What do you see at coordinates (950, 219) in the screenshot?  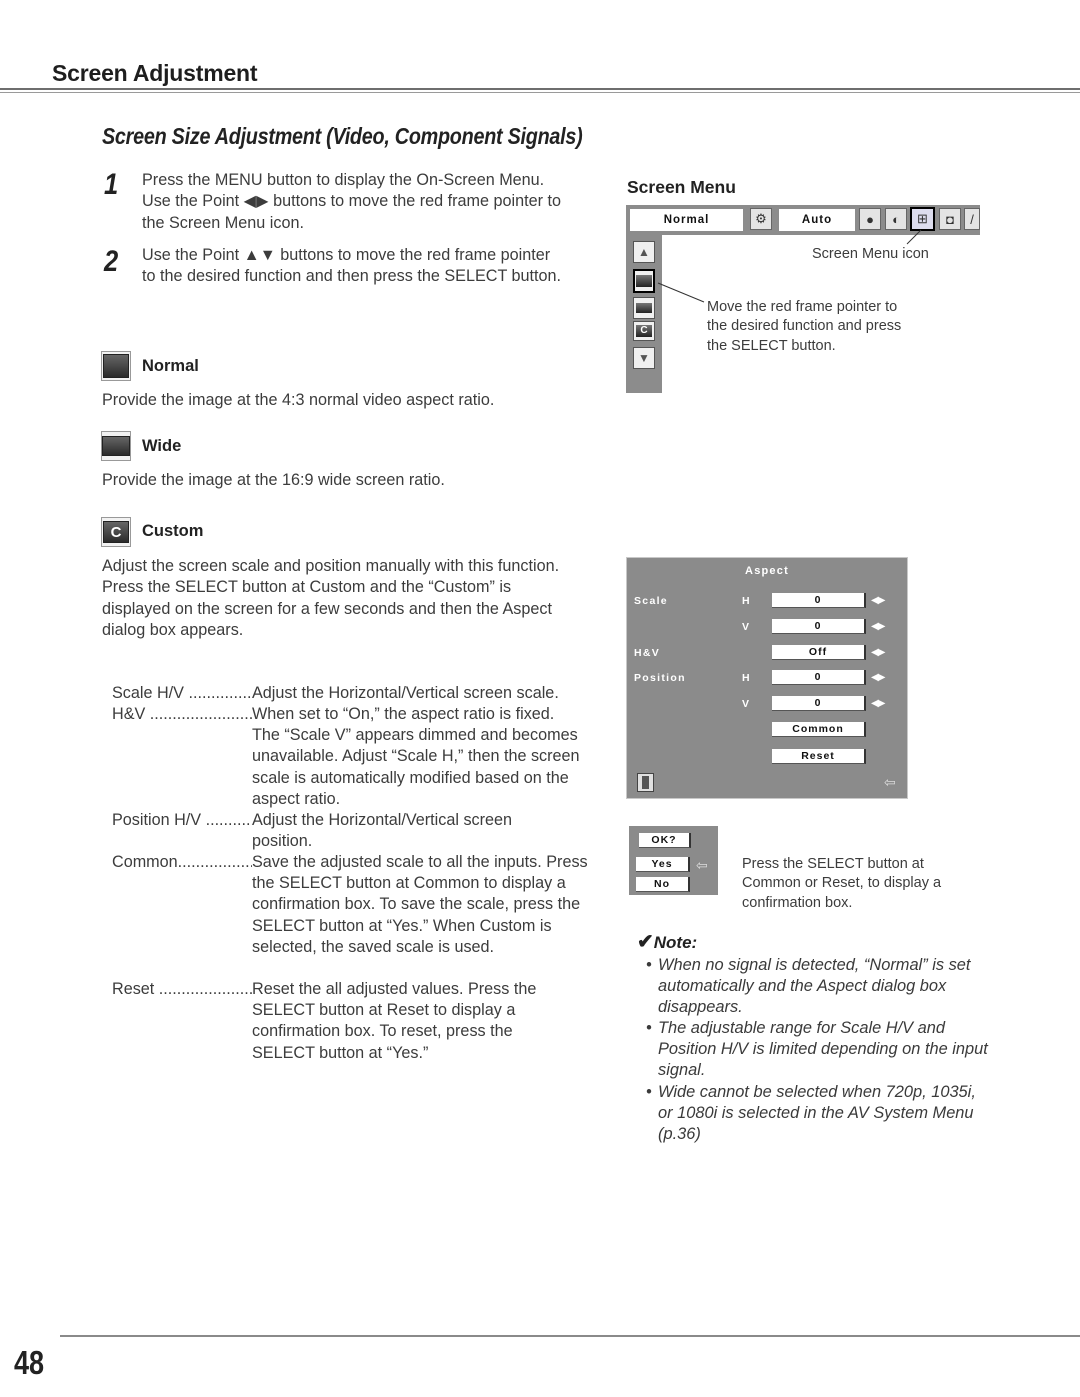 I see `sound-icon: ◘` at bounding box center [950, 219].